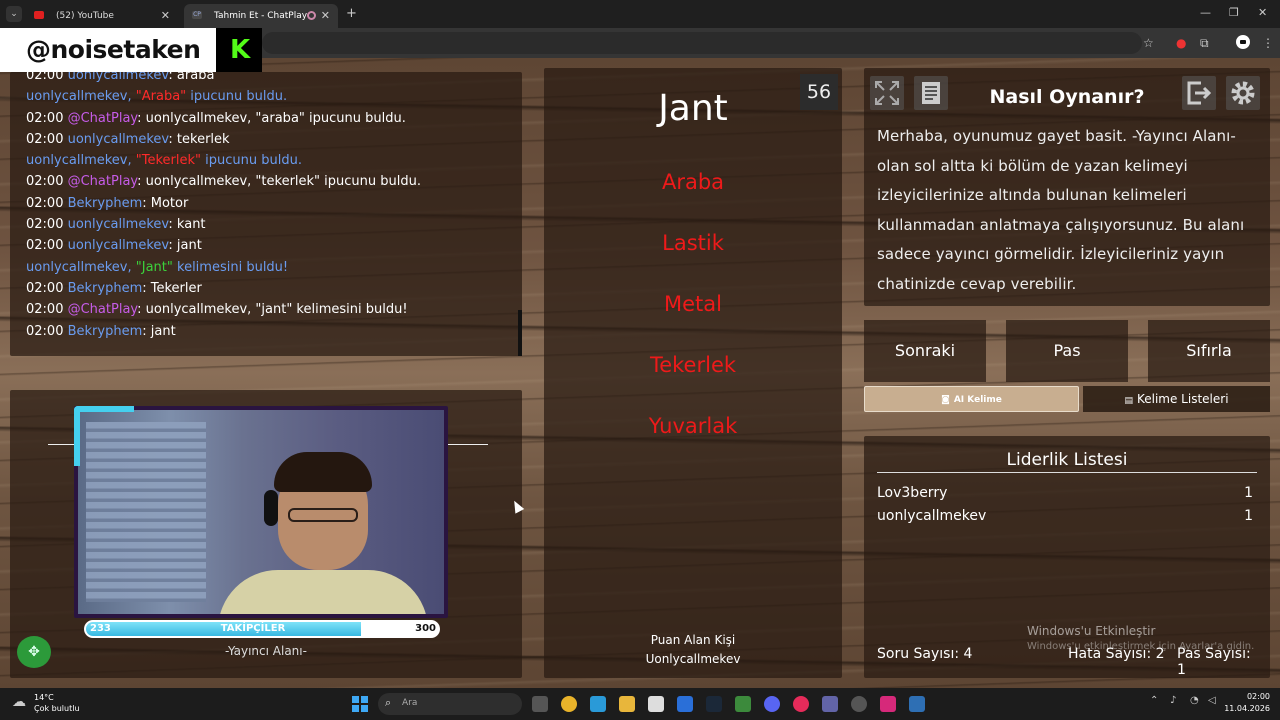 The width and height of the screenshot is (1280, 720). What do you see at coordinates (714, 704) in the screenshot?
I see `steam-icon` at bounding box center [714, 704].